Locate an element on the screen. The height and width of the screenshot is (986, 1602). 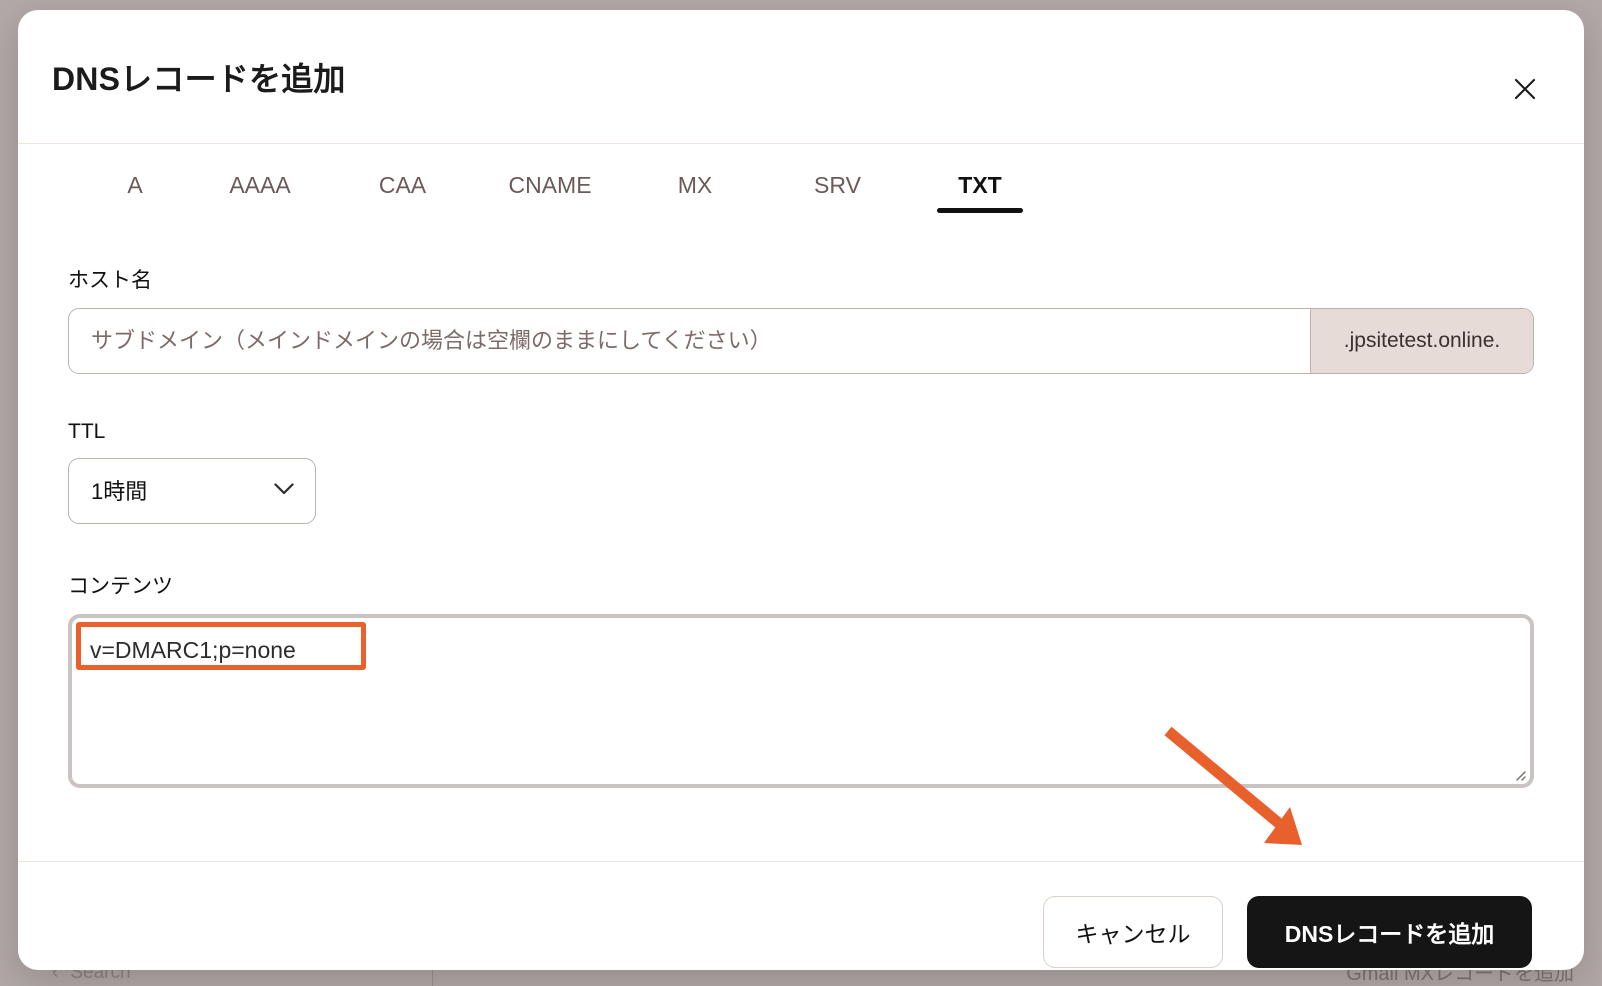
dialog-footer: キャンセル DNSレコードを追加 is located at coordinates (801, 915).